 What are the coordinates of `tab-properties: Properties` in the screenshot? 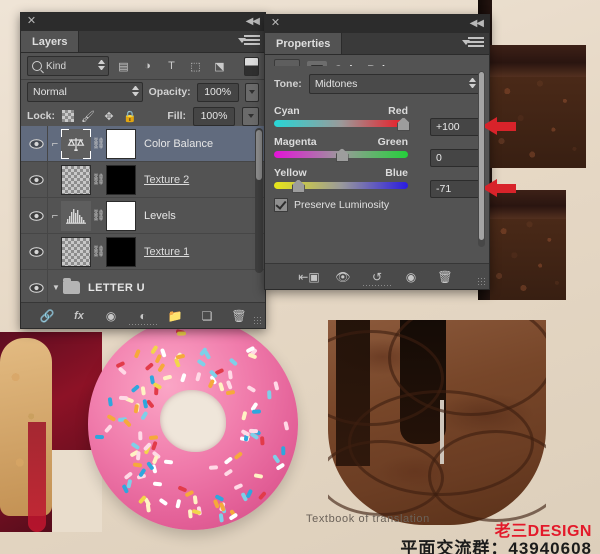 It's located at (304, 43).